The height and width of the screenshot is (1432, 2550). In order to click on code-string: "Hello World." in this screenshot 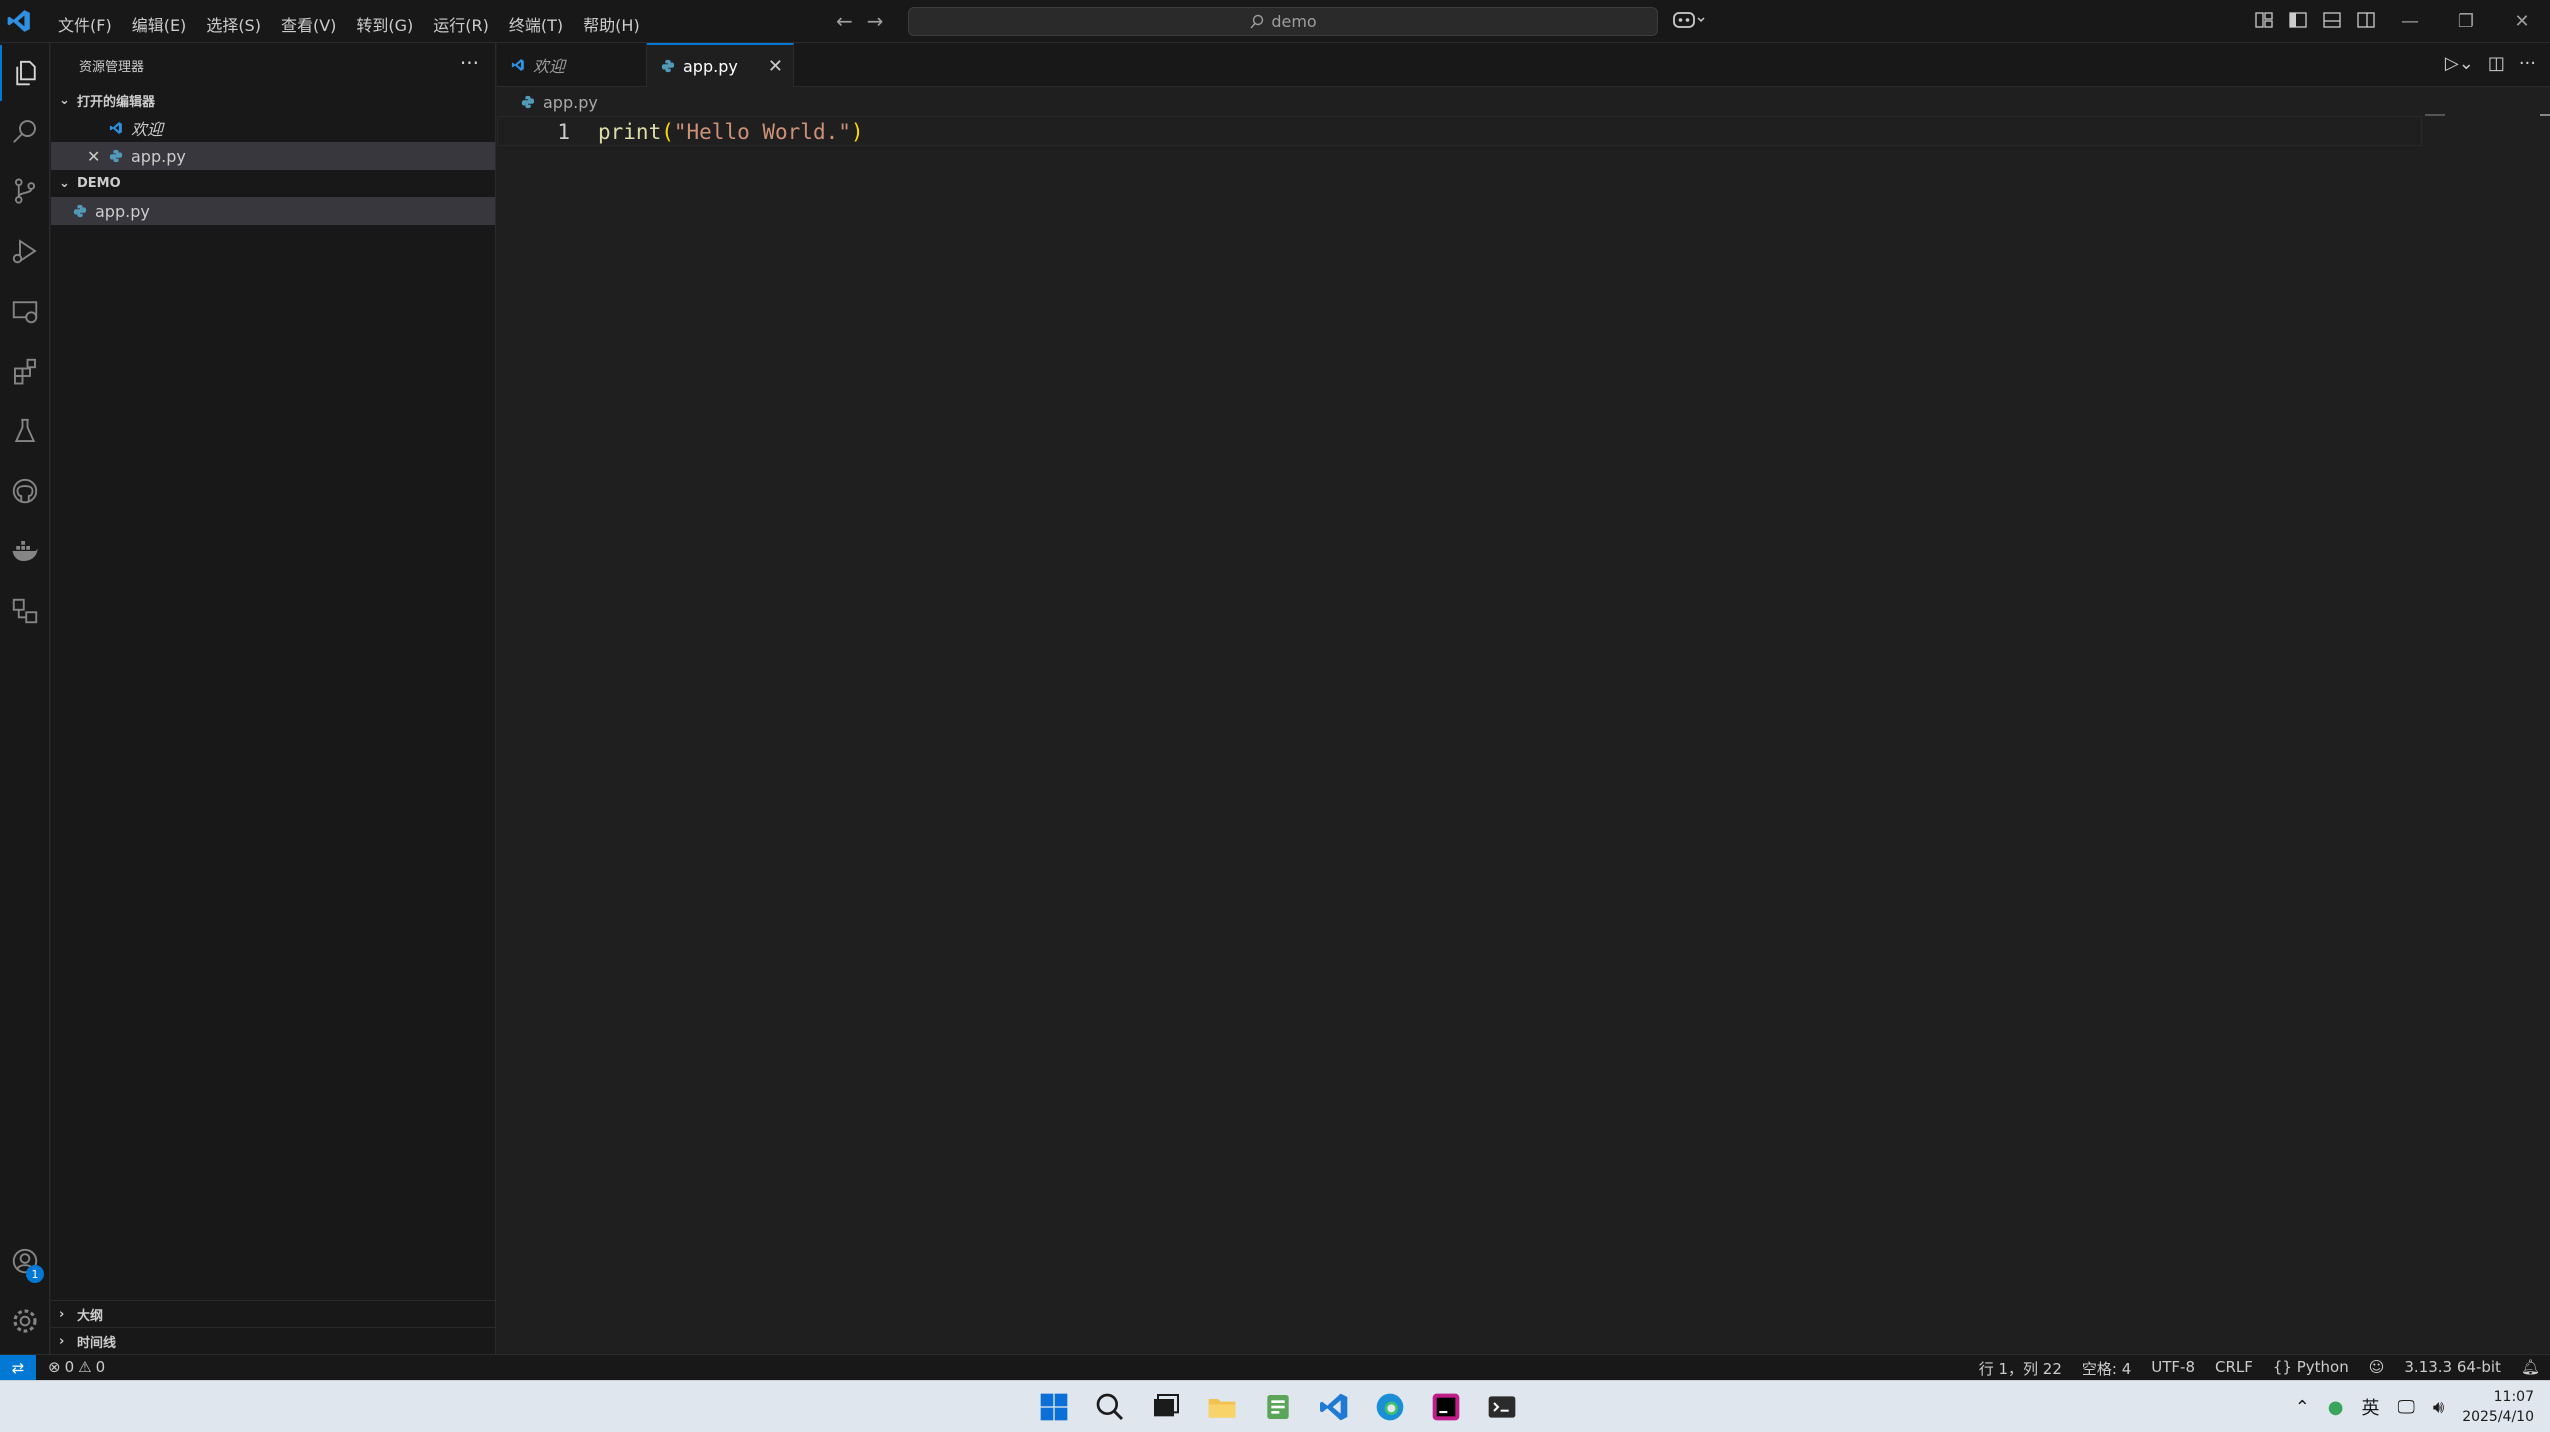, I will do `click(762, 132)`.